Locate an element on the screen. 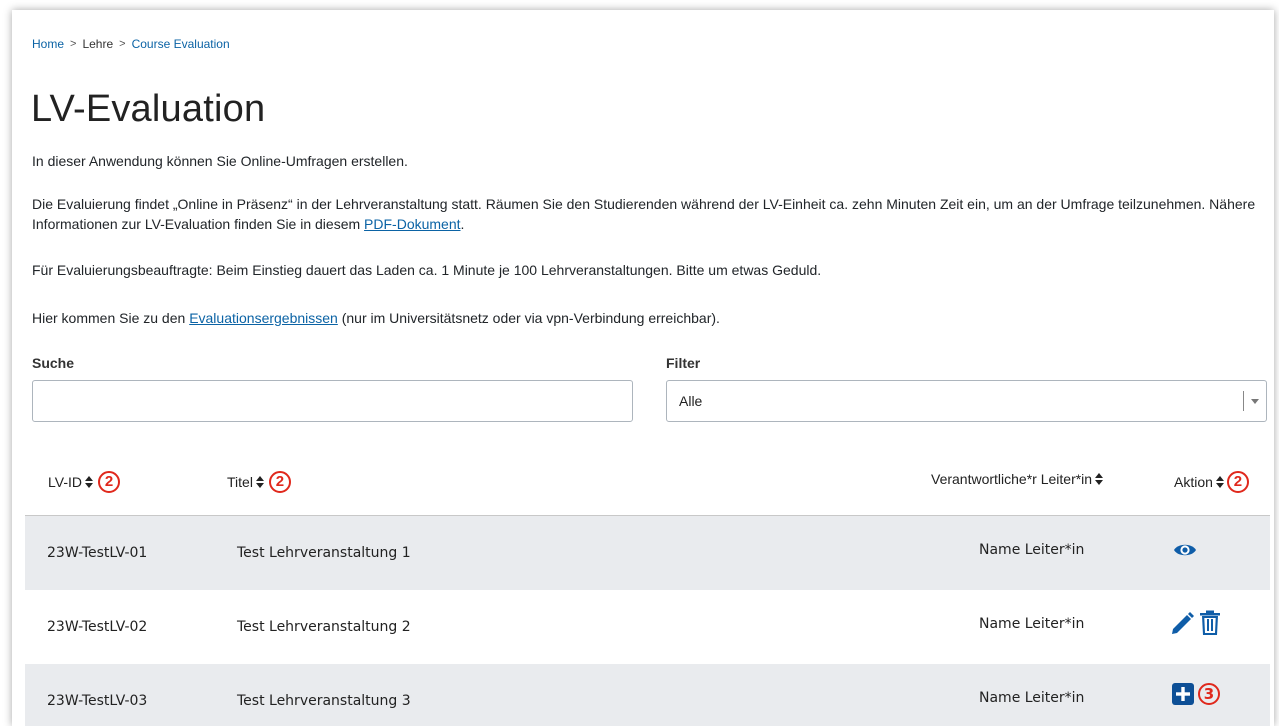  column-header-id-label: LV-ID is located at coordinates (65, 482).